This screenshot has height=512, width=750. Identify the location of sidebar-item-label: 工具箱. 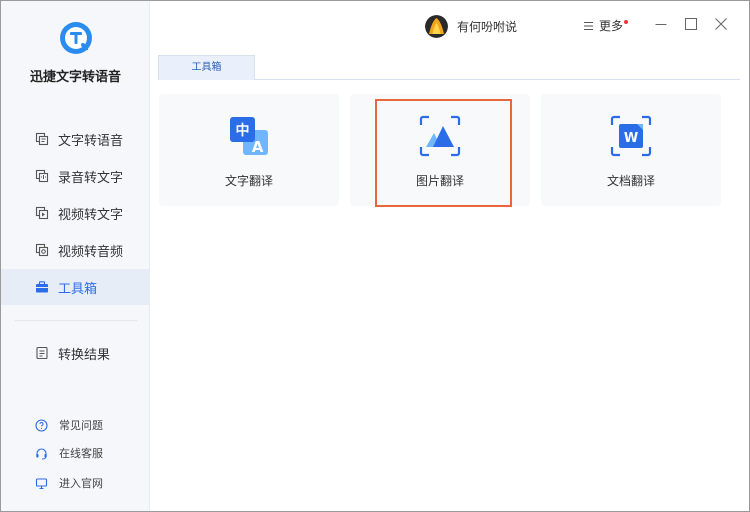
(78, 288).